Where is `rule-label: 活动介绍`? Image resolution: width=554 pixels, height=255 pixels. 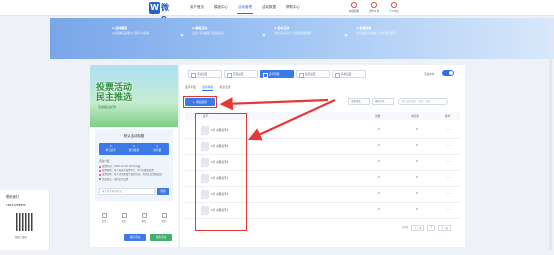
rule-label: 活动介绍 is located at coordinates (104, 161).